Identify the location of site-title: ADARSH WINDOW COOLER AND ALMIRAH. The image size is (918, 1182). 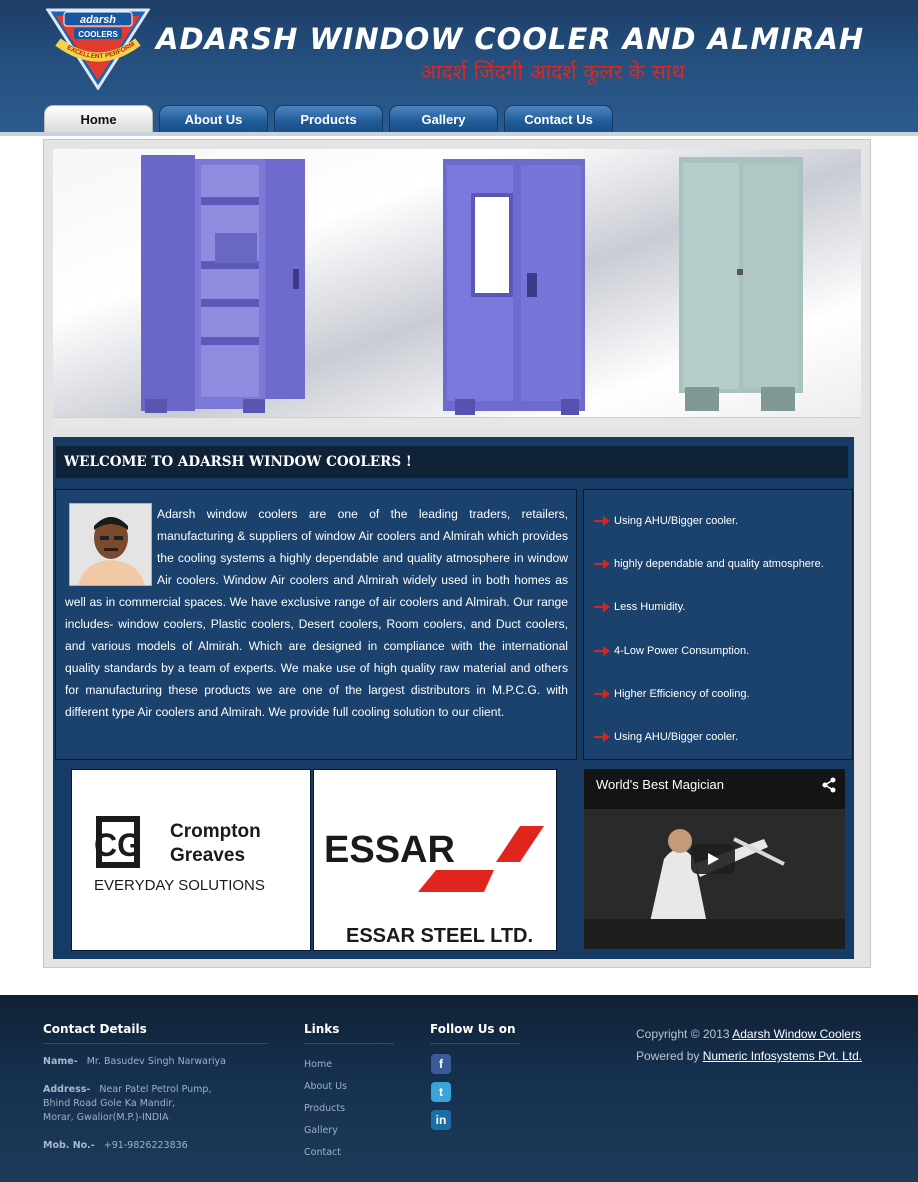
(510, 39).